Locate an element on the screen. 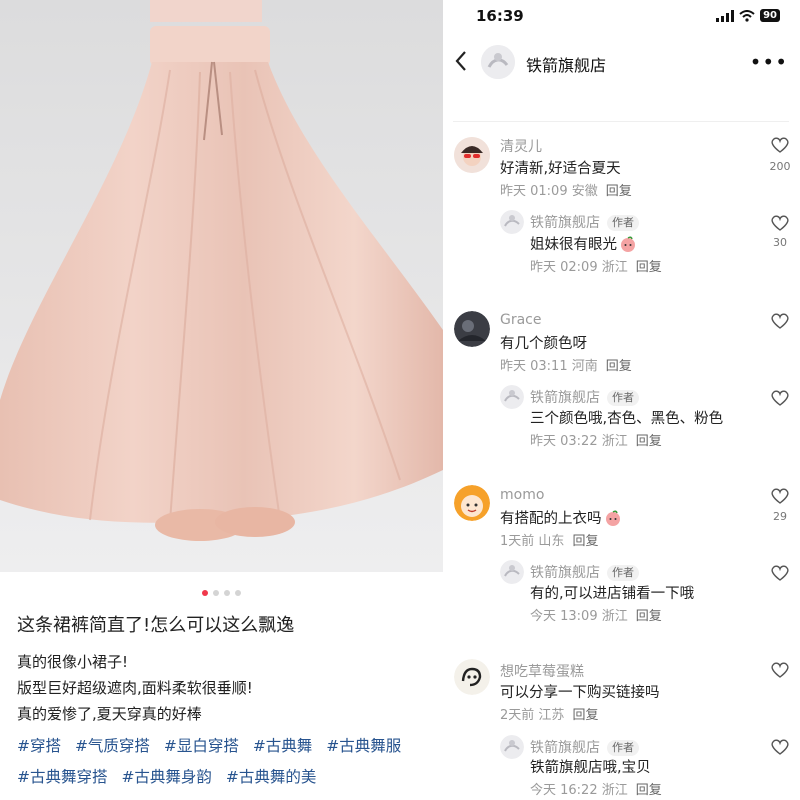 This screenshot has width=800, height=800. signal-icon is located at coordinates (725, 15).